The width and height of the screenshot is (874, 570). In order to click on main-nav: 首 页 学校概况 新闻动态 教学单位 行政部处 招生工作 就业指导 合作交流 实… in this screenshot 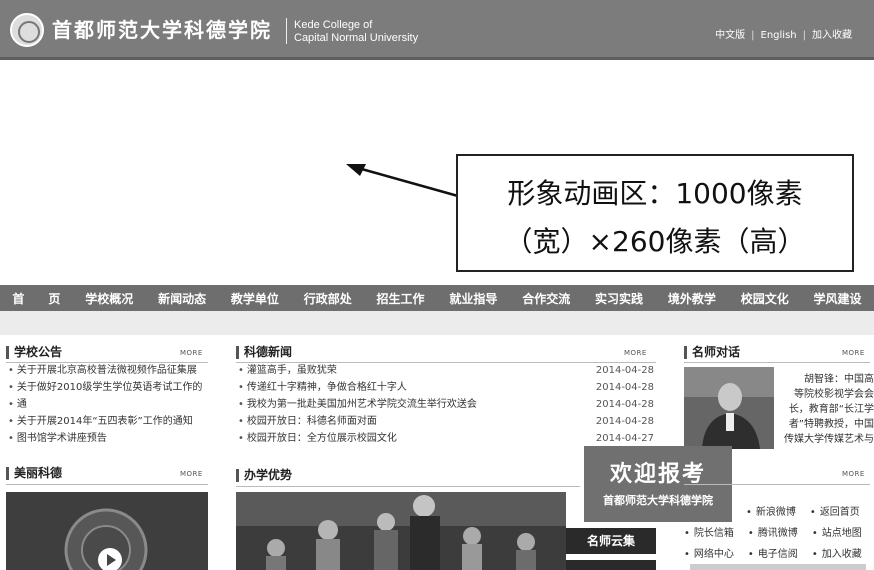, I will do `click(437, 298)`.